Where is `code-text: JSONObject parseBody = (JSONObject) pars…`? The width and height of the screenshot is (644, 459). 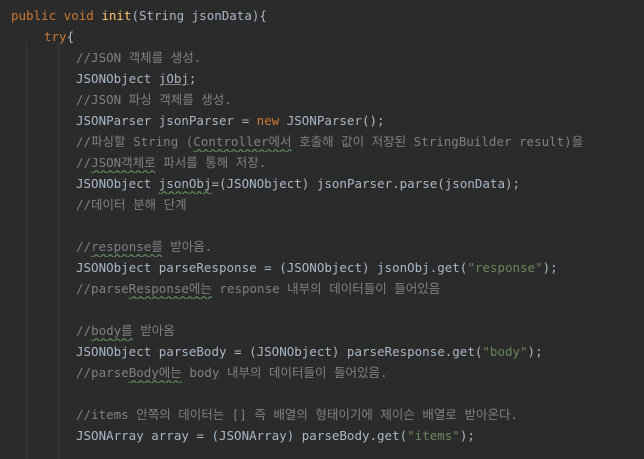
code-text: JSONObject parseBody = (JSONObject) pars… is located at coordinates (279, 351).